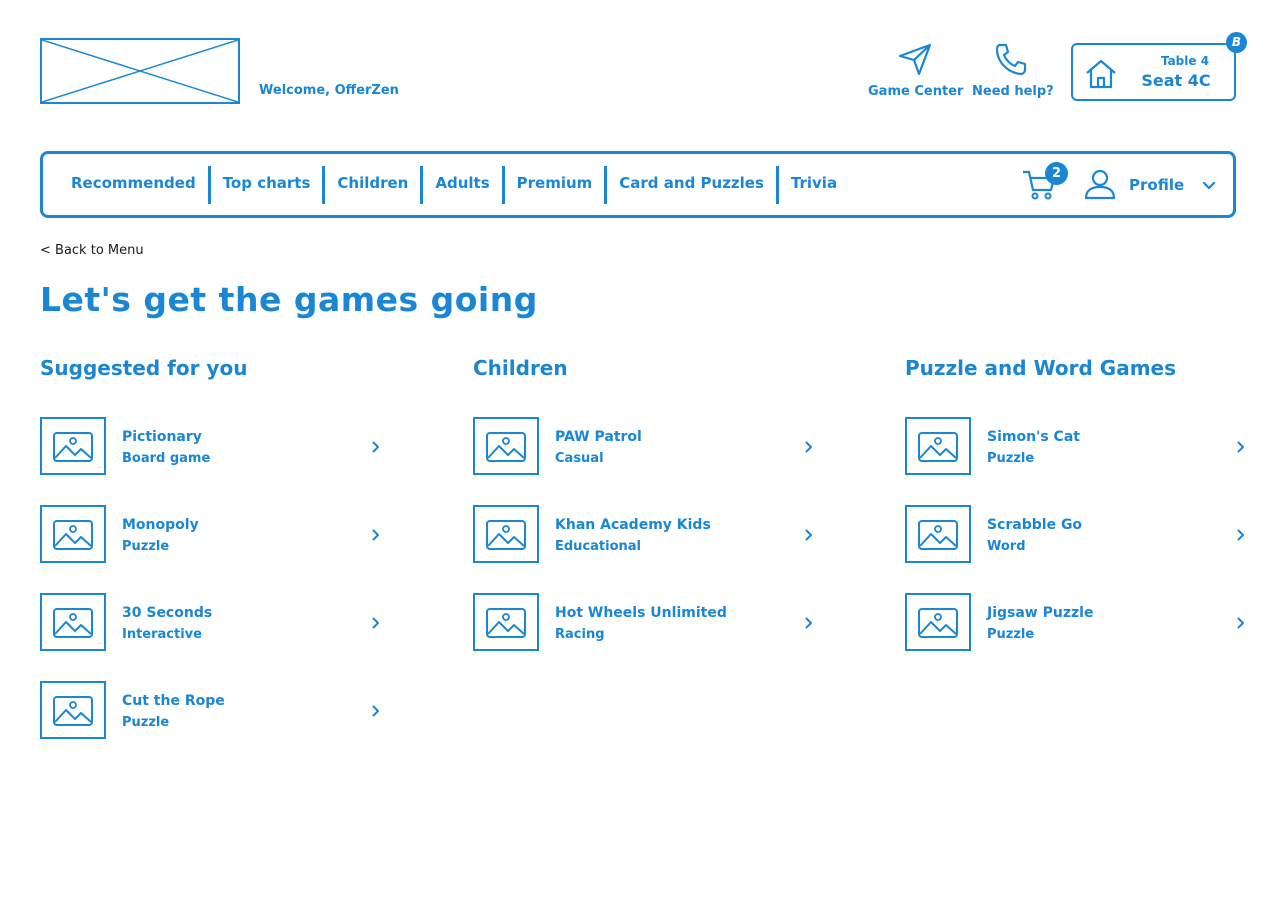 The width and height of the screenshot is (1280, 908). Describe the element at coordinates (1033, 437) in the screenshot. I see `game-name: Simon's Cat` at that location.